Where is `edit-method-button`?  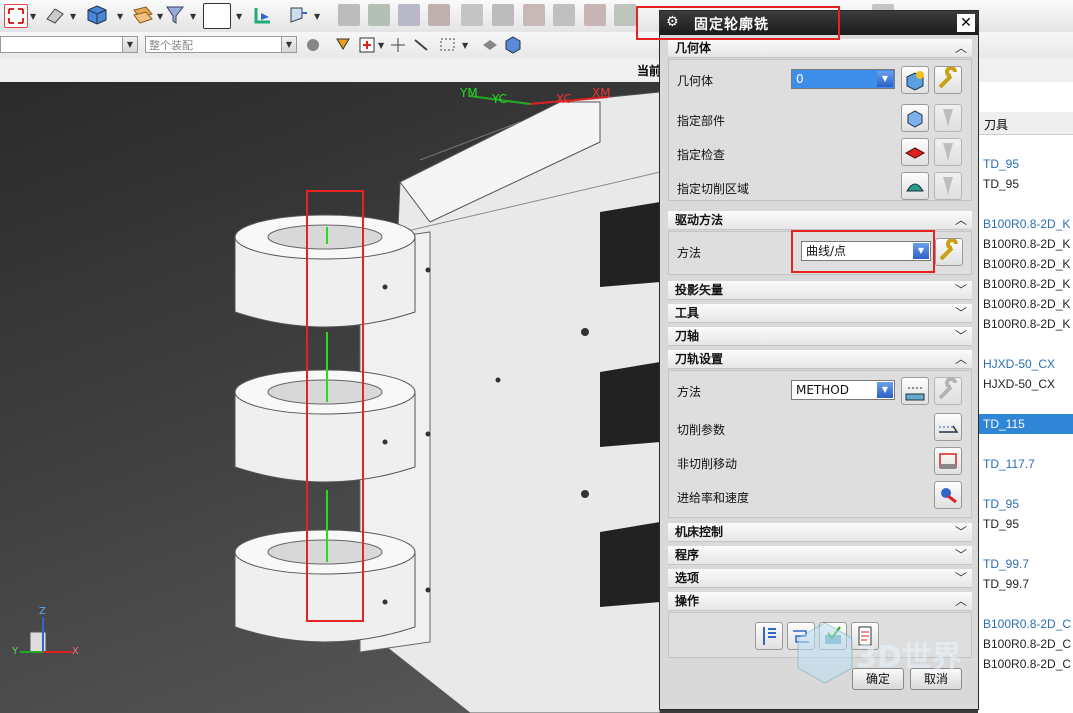
edit-method-button is located at coordinates (948, 391).